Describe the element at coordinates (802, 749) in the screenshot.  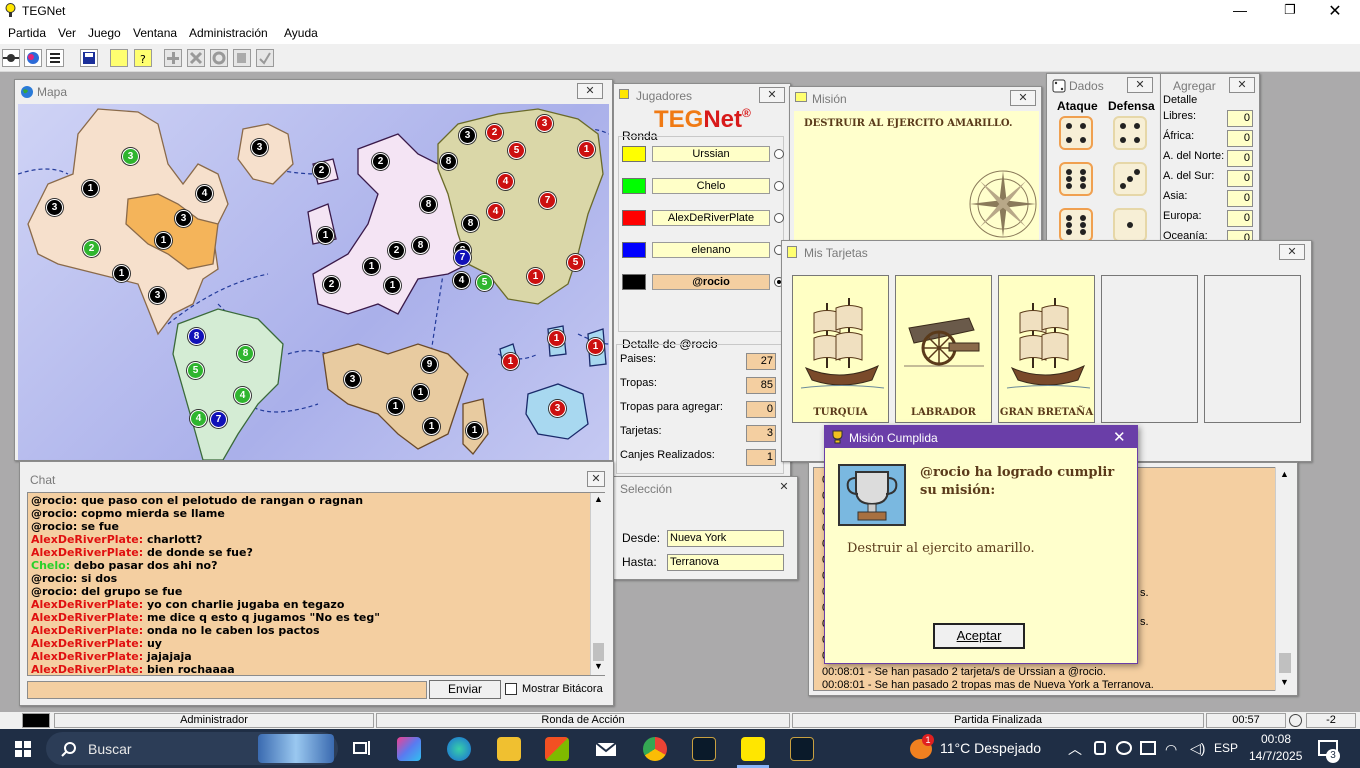
I see `league-client-icon` at that location.